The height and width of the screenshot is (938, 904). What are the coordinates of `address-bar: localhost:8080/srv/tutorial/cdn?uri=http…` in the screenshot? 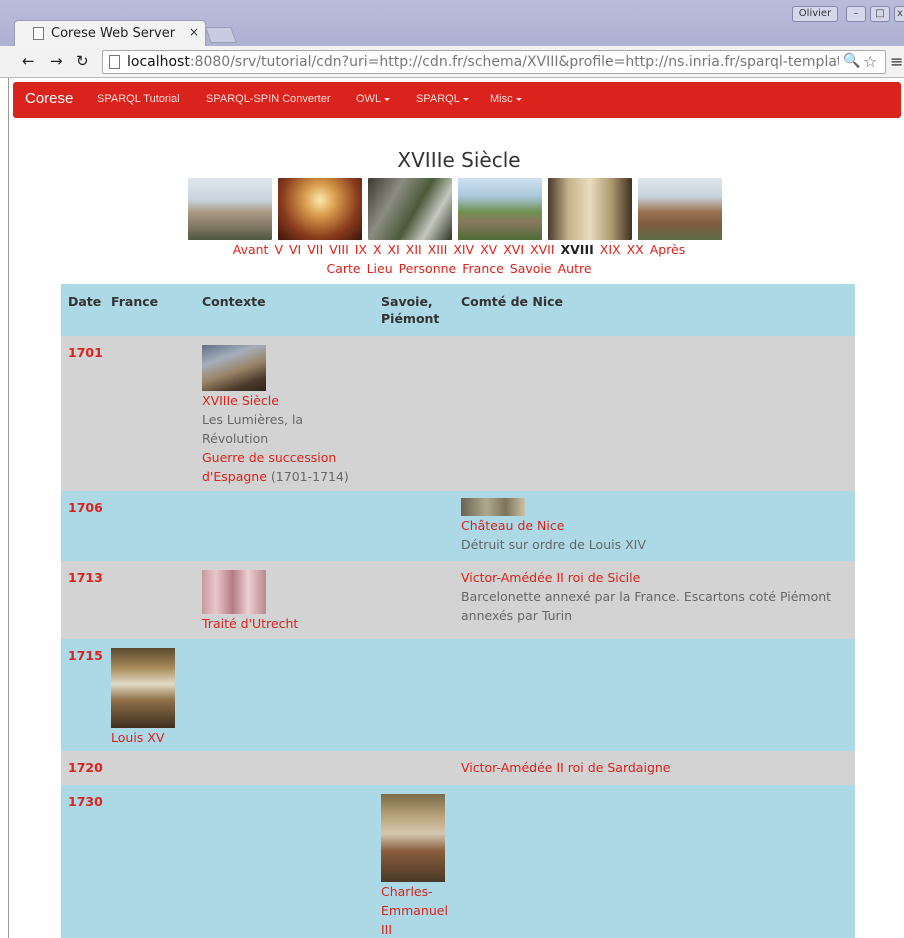 It's located at (494, 62).